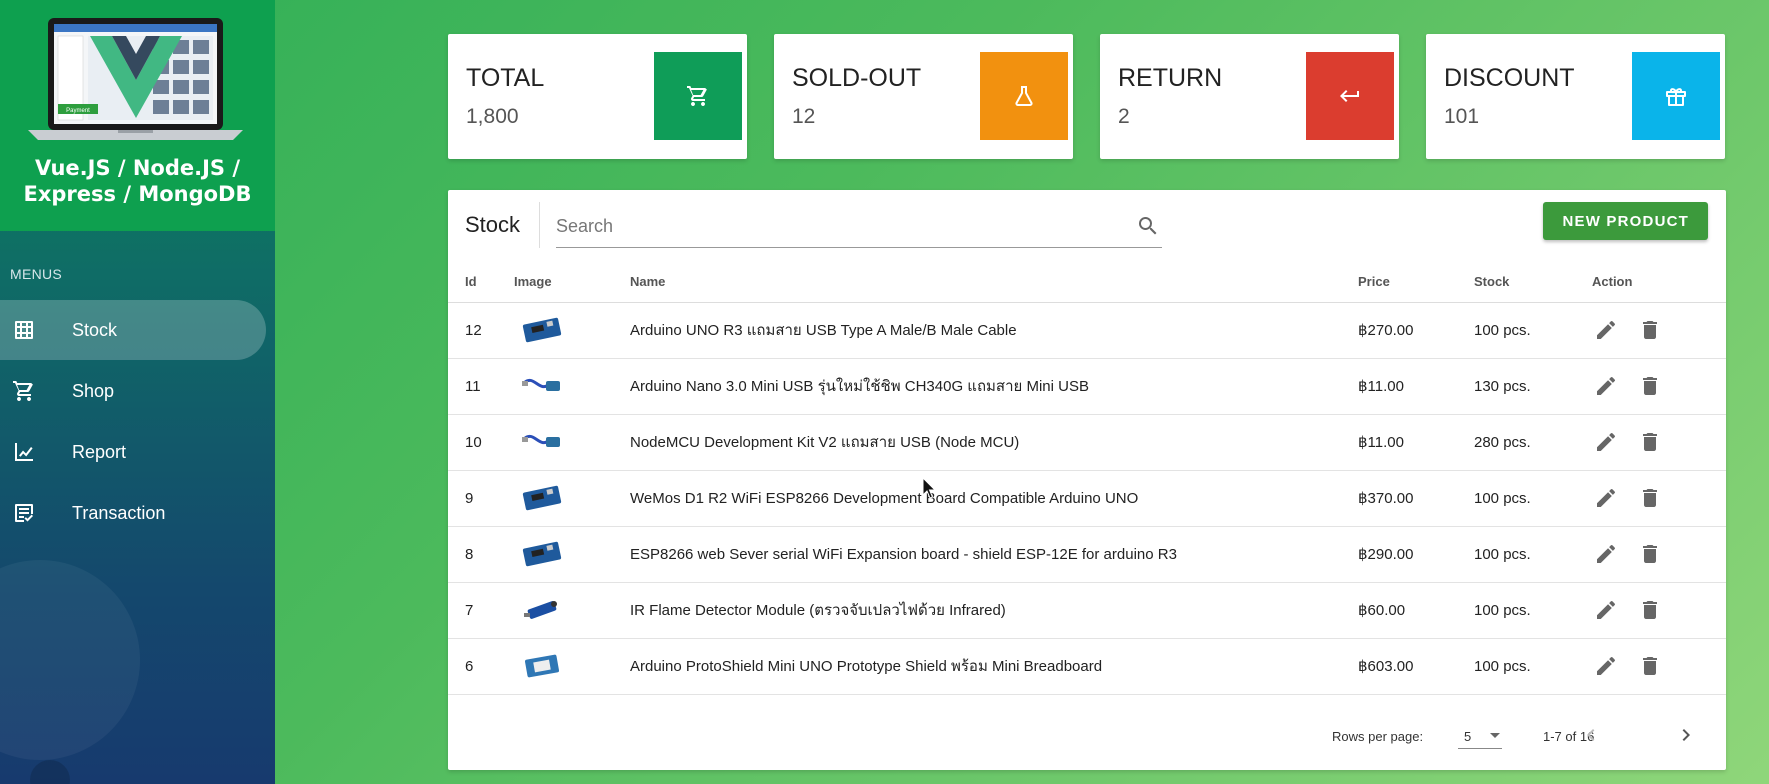 The image size is (1769, 784). I want to click on stat-title: TOTAL, so click(505, 78).